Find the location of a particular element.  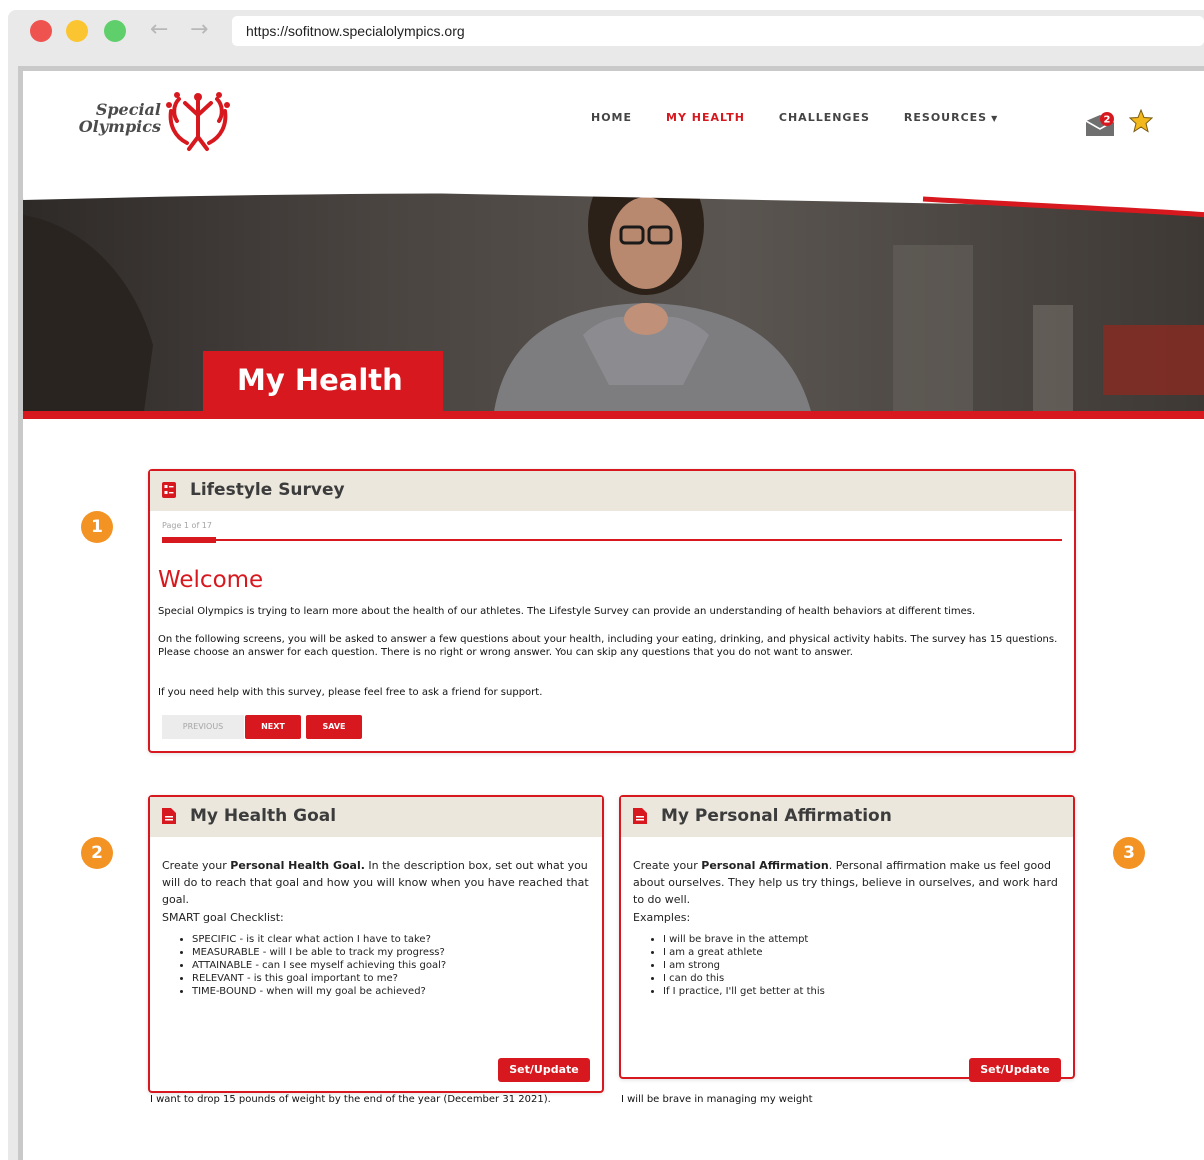

page-title-banner: My Health is located at coordinates (323, 383).